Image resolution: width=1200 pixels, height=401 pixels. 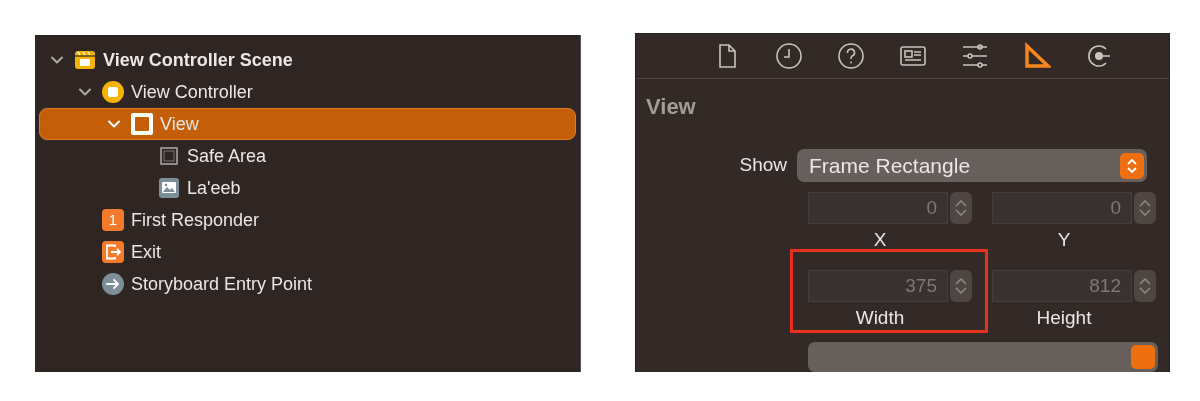 What do you see at coordinates (307, 92) in the screenshot?
I see `outline-row: View Controller` at bounding box center [307, 92].